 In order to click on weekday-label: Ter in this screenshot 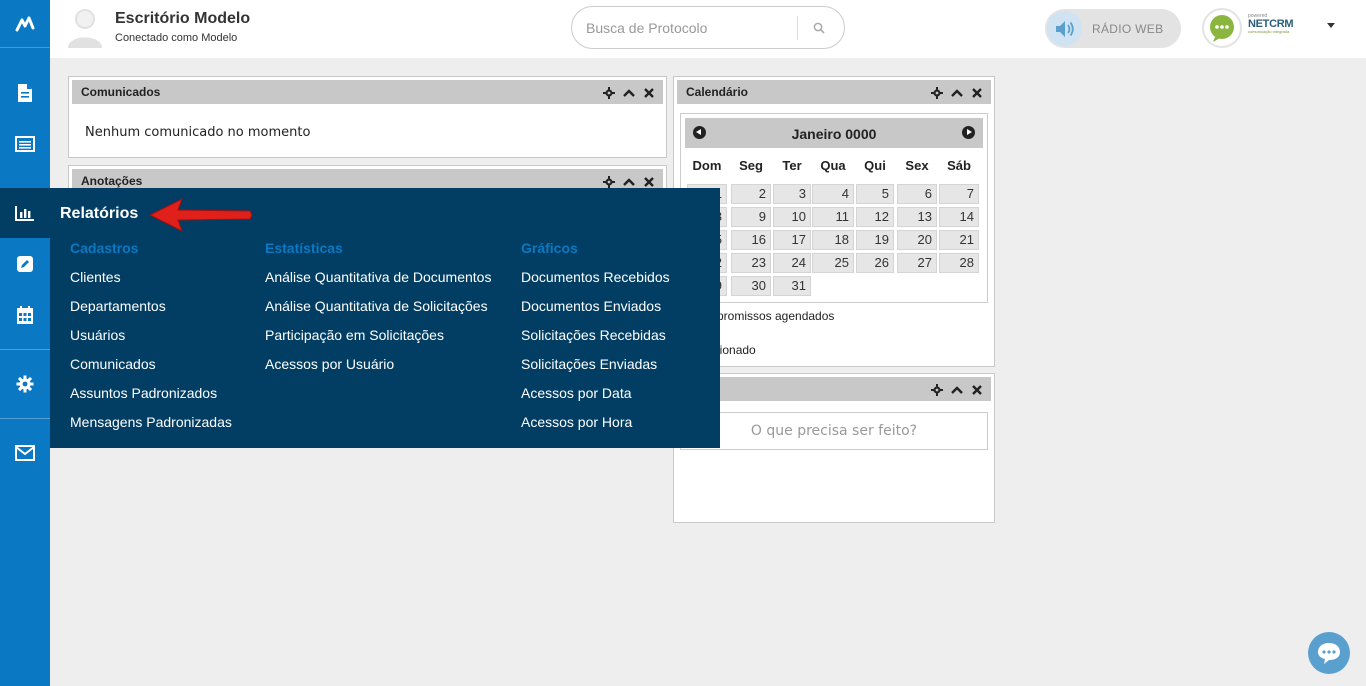, I will do `click(792, 165)`.